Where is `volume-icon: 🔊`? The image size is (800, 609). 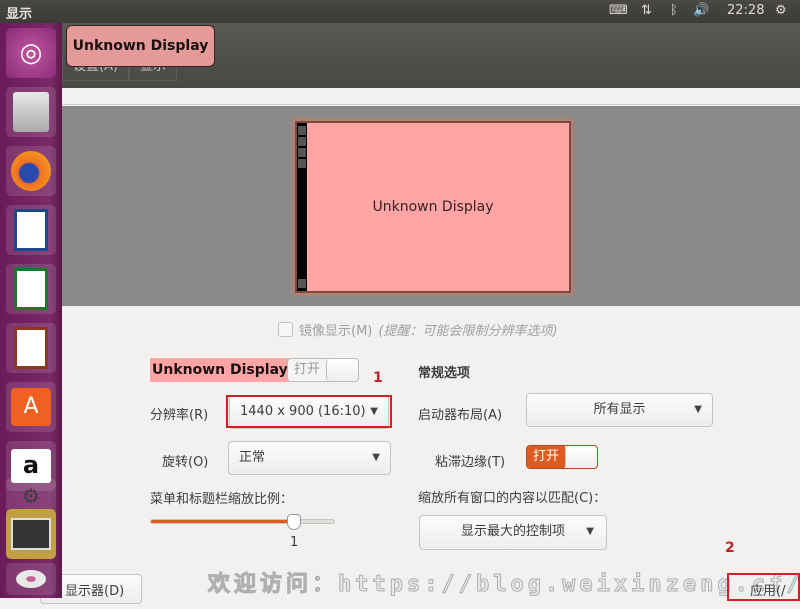
volume-icon: 🔊 is located at coordinates (701, 10).